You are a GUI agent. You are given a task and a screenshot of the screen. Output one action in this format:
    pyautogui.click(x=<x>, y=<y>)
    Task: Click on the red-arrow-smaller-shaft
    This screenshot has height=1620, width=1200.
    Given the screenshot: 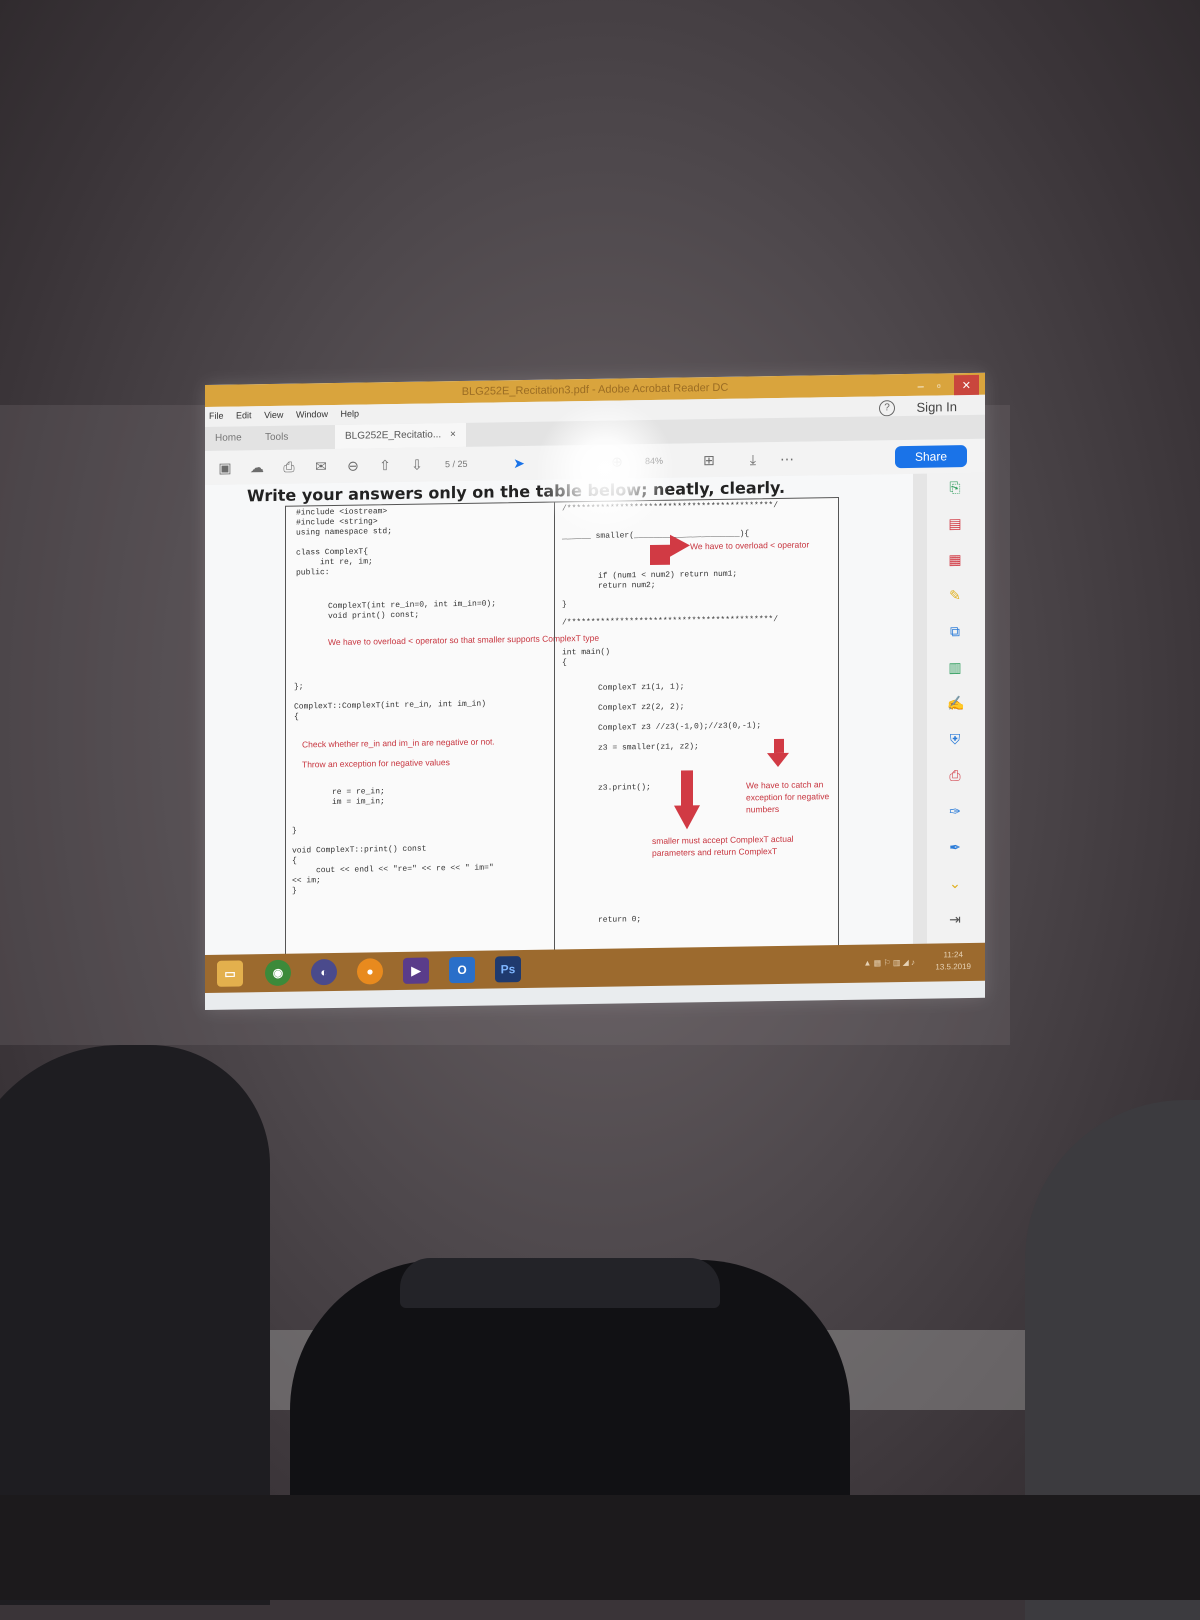 What is the action you would take?
    pyautogui.click(x=687, y=788)
    